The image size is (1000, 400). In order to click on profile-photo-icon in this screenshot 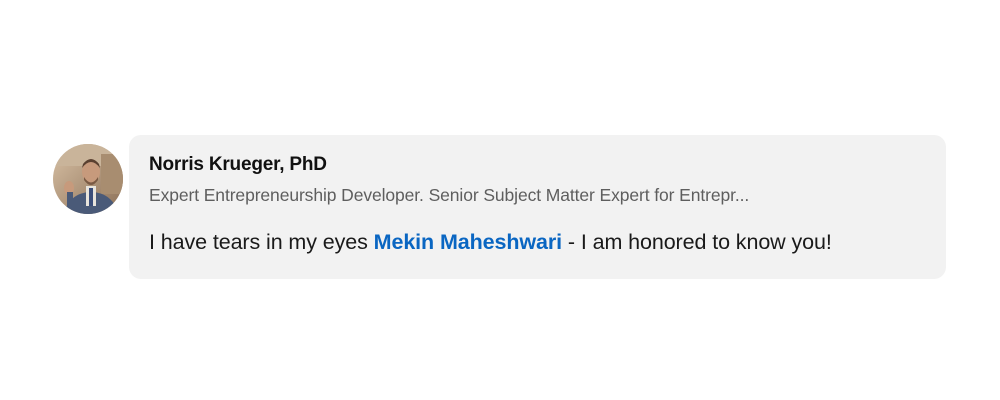, I will do `click(88, 179)`.